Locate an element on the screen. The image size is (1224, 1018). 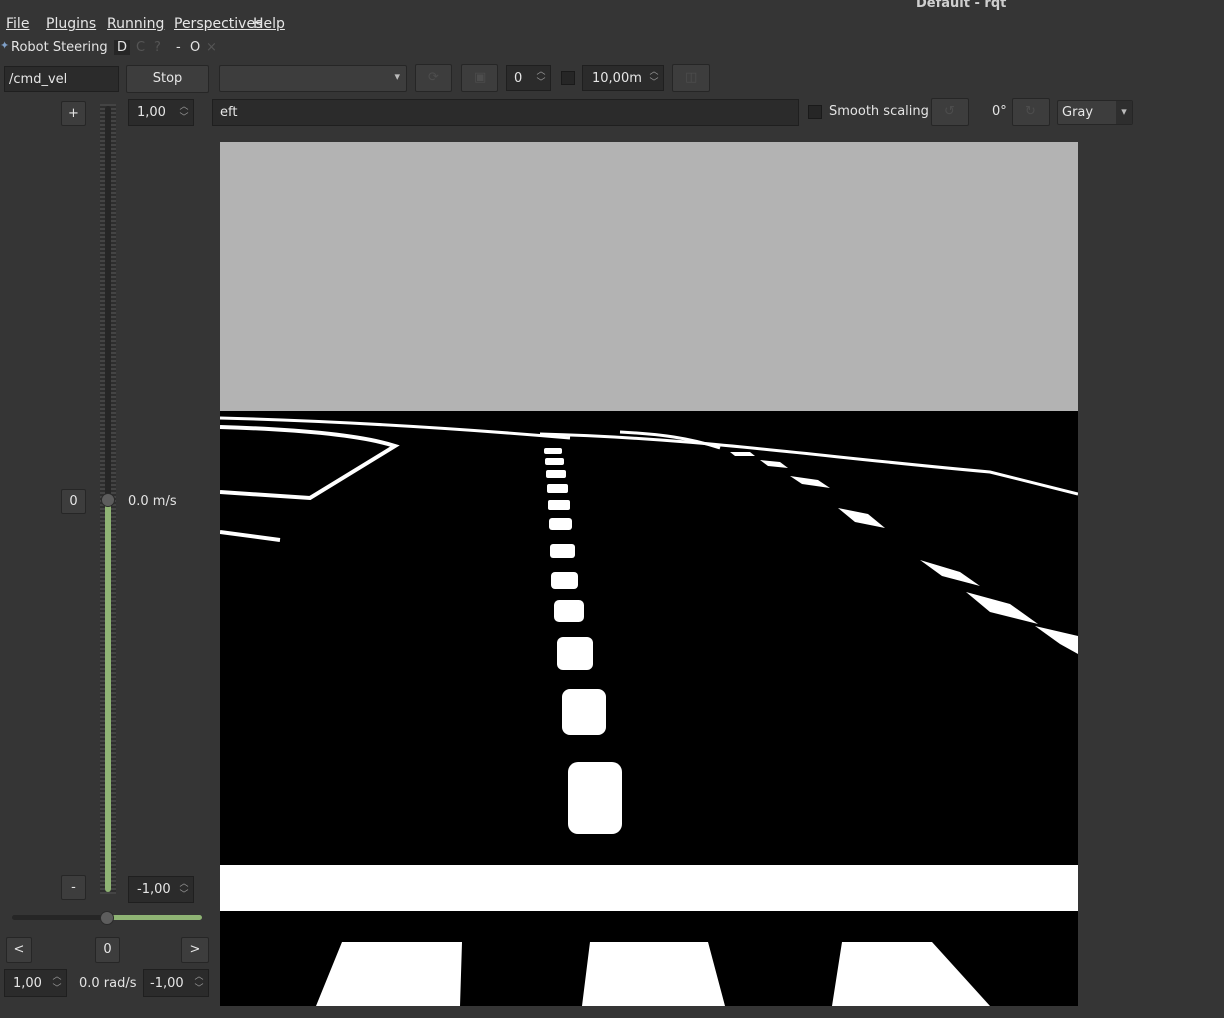
min-linear-value: -1,00 is located at coordinates (154, 889).